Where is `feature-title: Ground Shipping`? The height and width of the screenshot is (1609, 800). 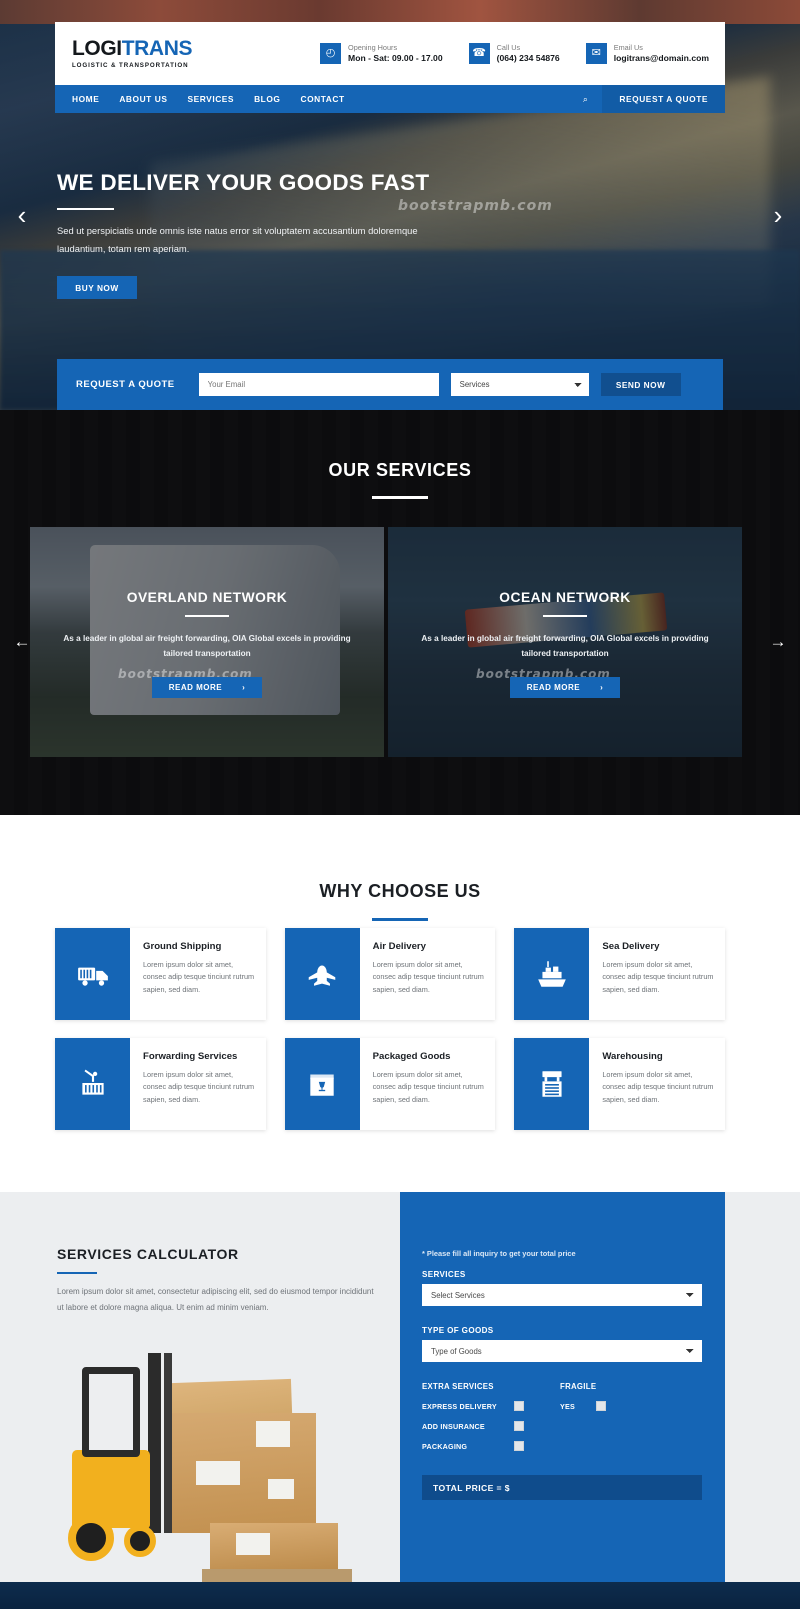 feature-title: Ground Shipping is located at coordinates (182, 946).